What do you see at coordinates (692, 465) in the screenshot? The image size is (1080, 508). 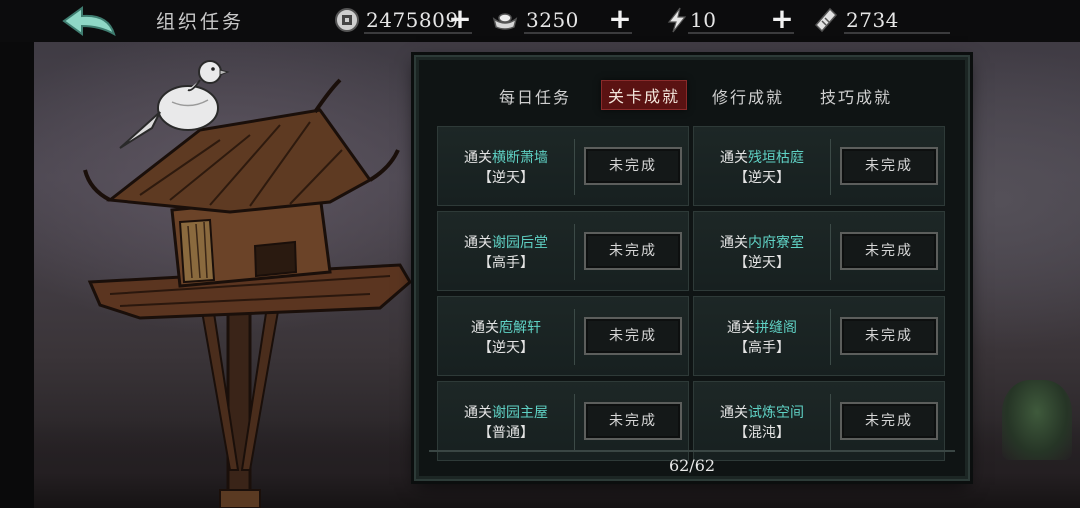 I see `progress-counter: 62/62` at bounding box center [692, 465].